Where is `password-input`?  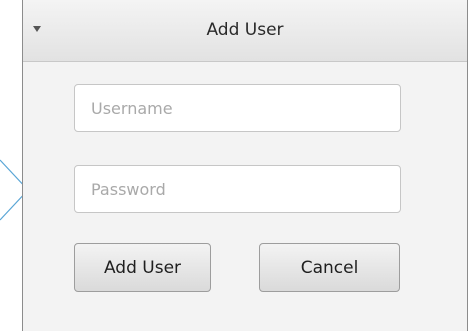 password-input is located at coordinates (237, 189).